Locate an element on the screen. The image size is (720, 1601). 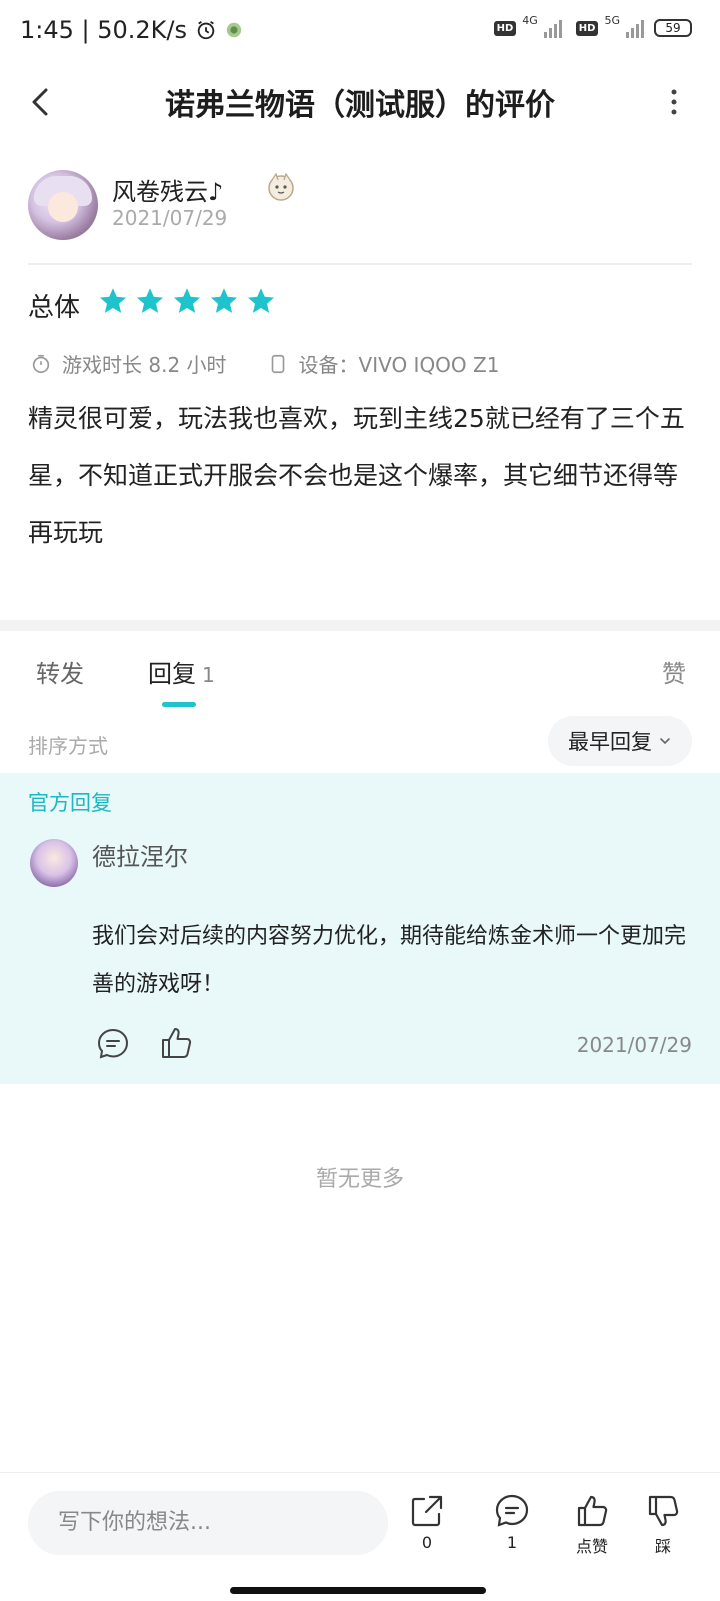
character-badge-icon is located at coordinates (281, 186).